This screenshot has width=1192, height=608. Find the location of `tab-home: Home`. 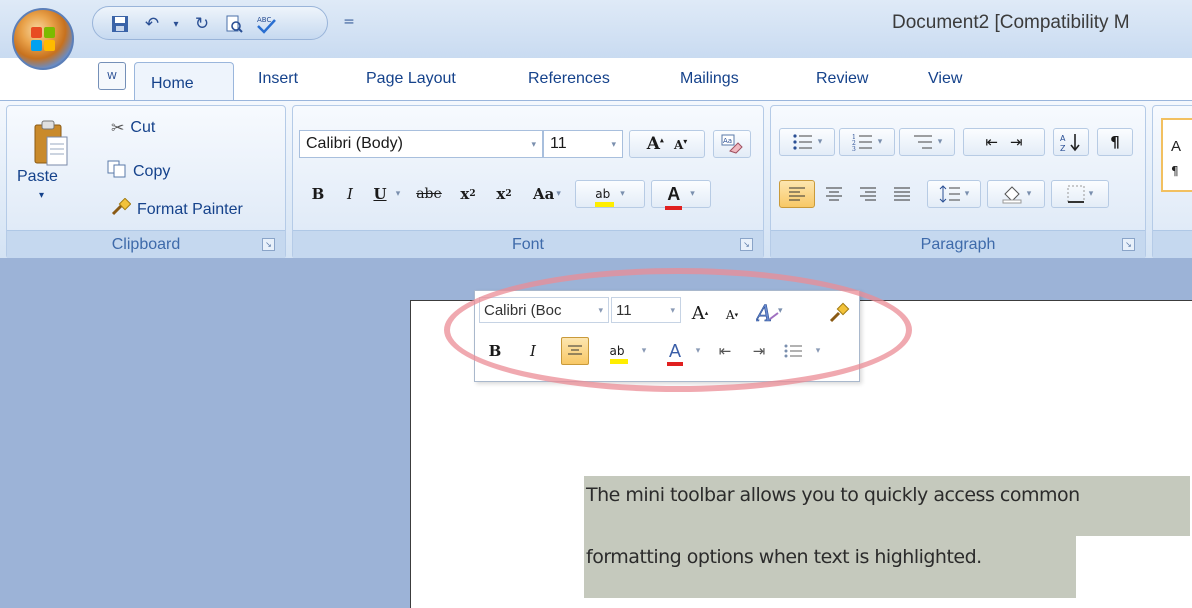

tab-home: Home is located at coordinates (184, 82).